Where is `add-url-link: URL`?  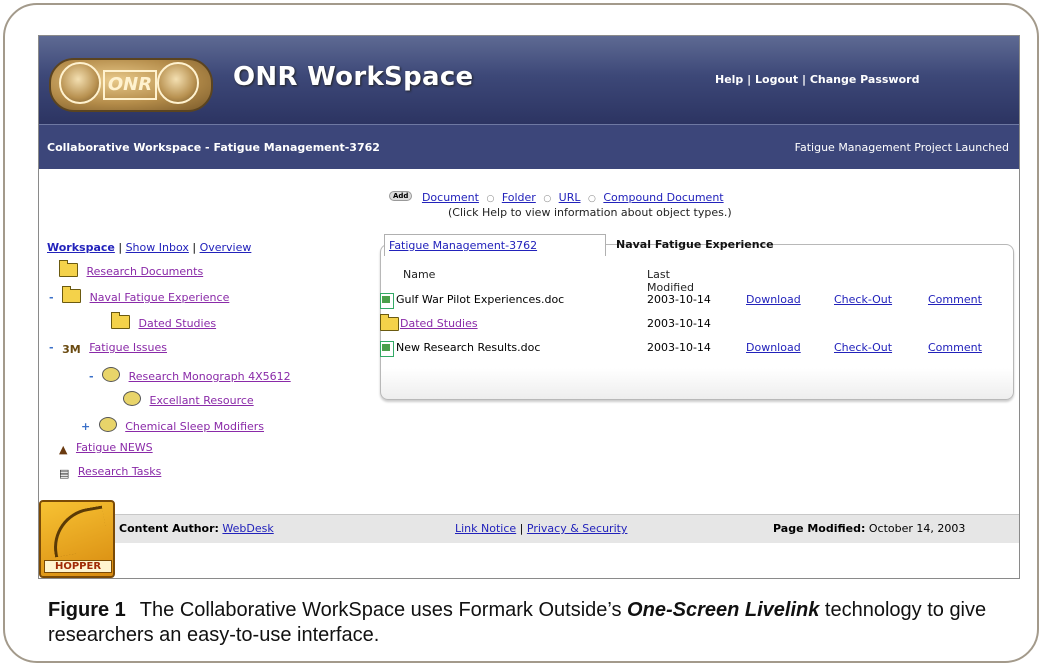 add-url-link: URL is located at coordinates (570, 197).